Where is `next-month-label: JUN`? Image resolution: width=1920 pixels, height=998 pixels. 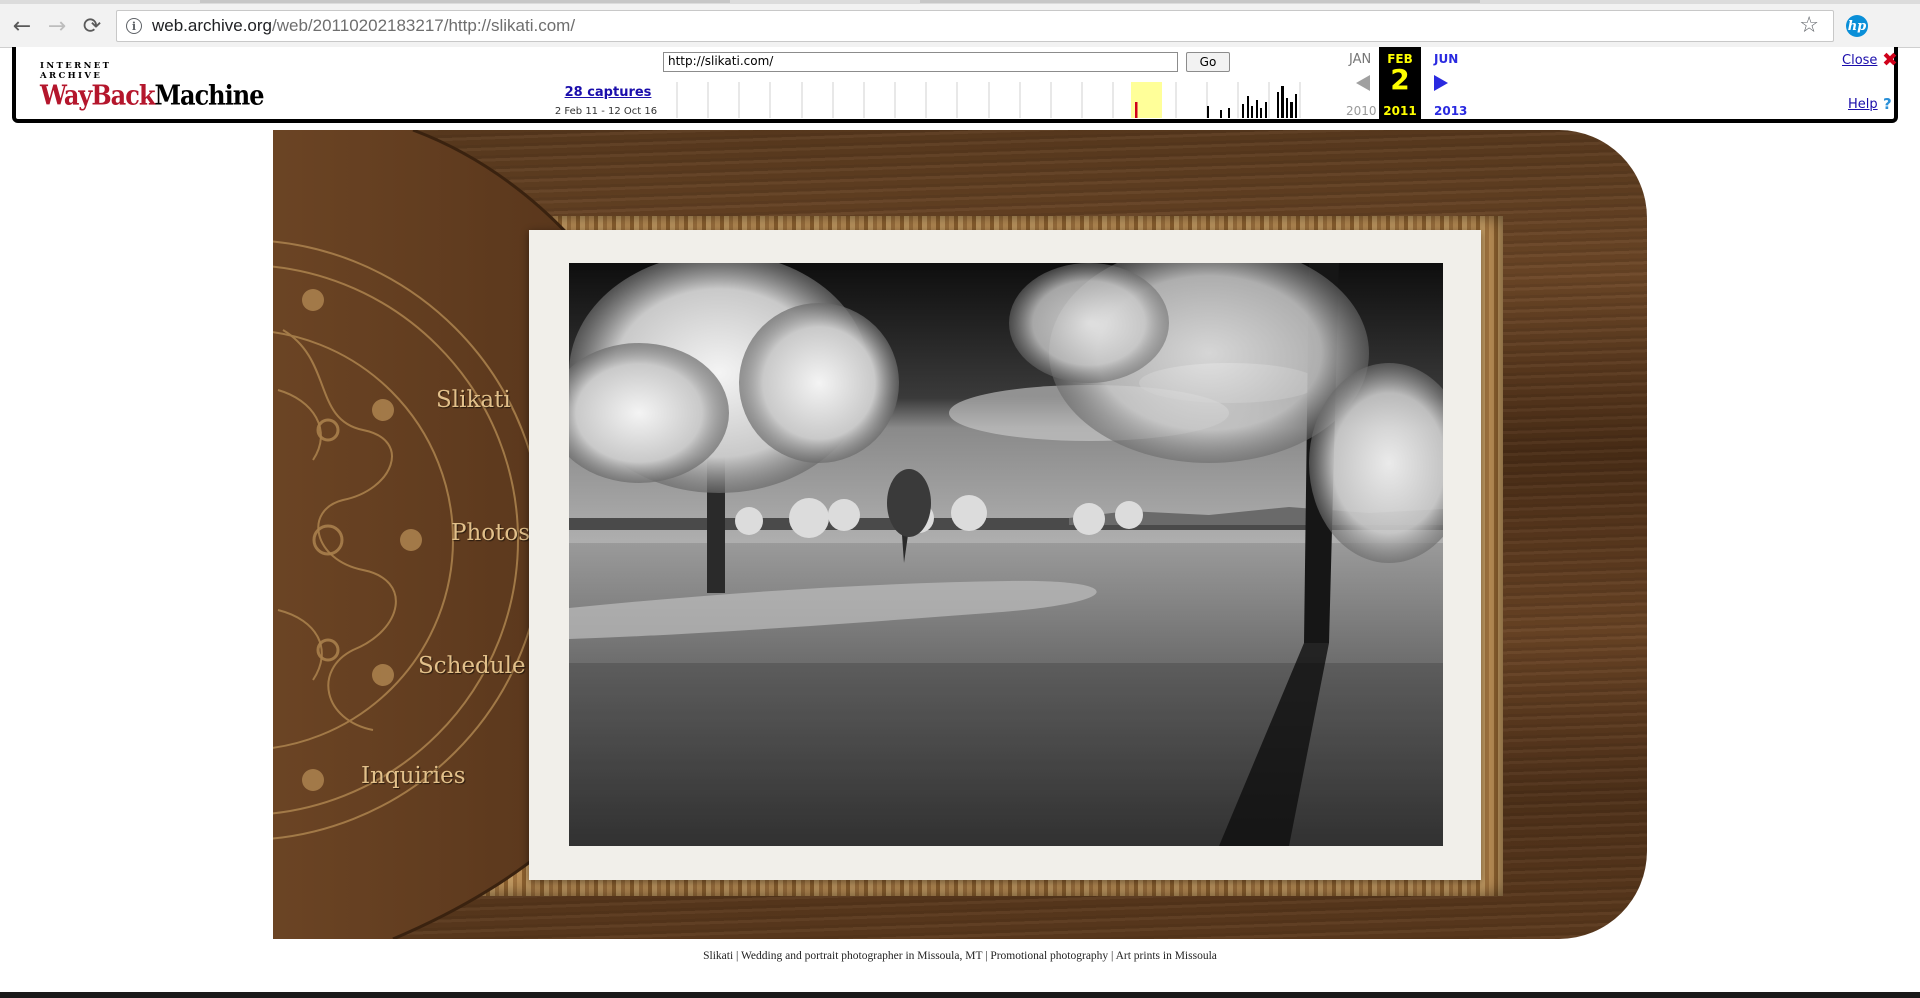
next-month-label: JUN is located at coordinates (1446, 59).